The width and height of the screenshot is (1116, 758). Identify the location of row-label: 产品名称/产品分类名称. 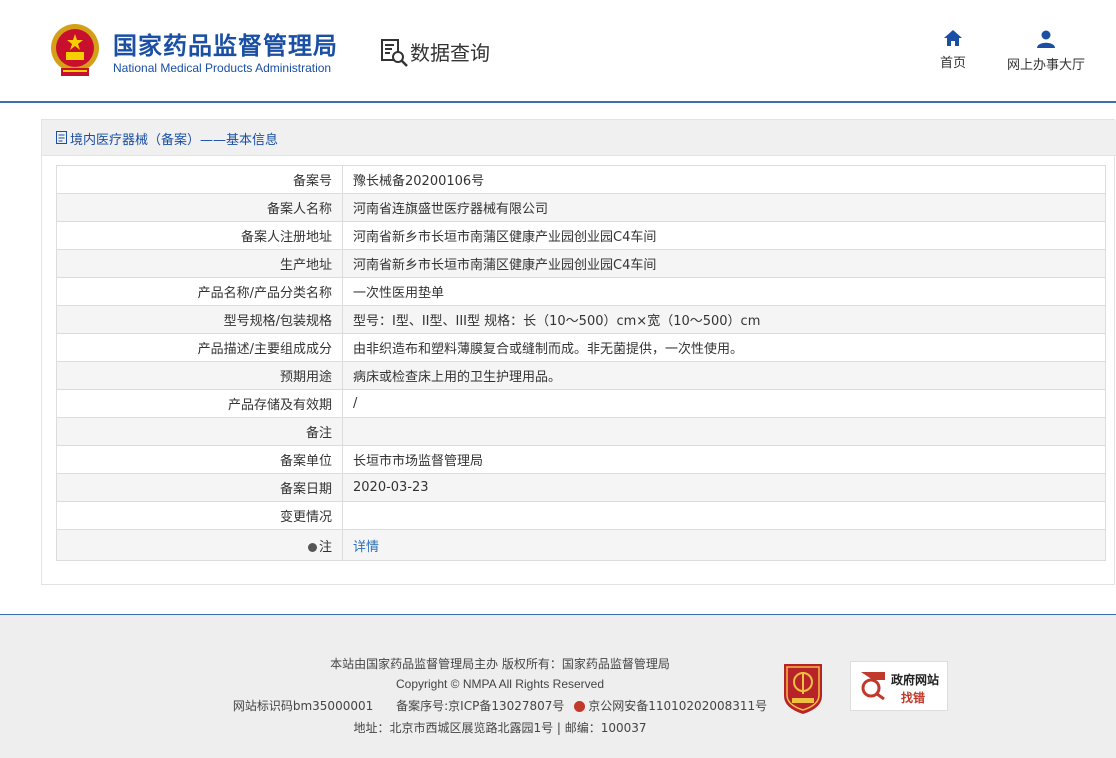
(199, 291).